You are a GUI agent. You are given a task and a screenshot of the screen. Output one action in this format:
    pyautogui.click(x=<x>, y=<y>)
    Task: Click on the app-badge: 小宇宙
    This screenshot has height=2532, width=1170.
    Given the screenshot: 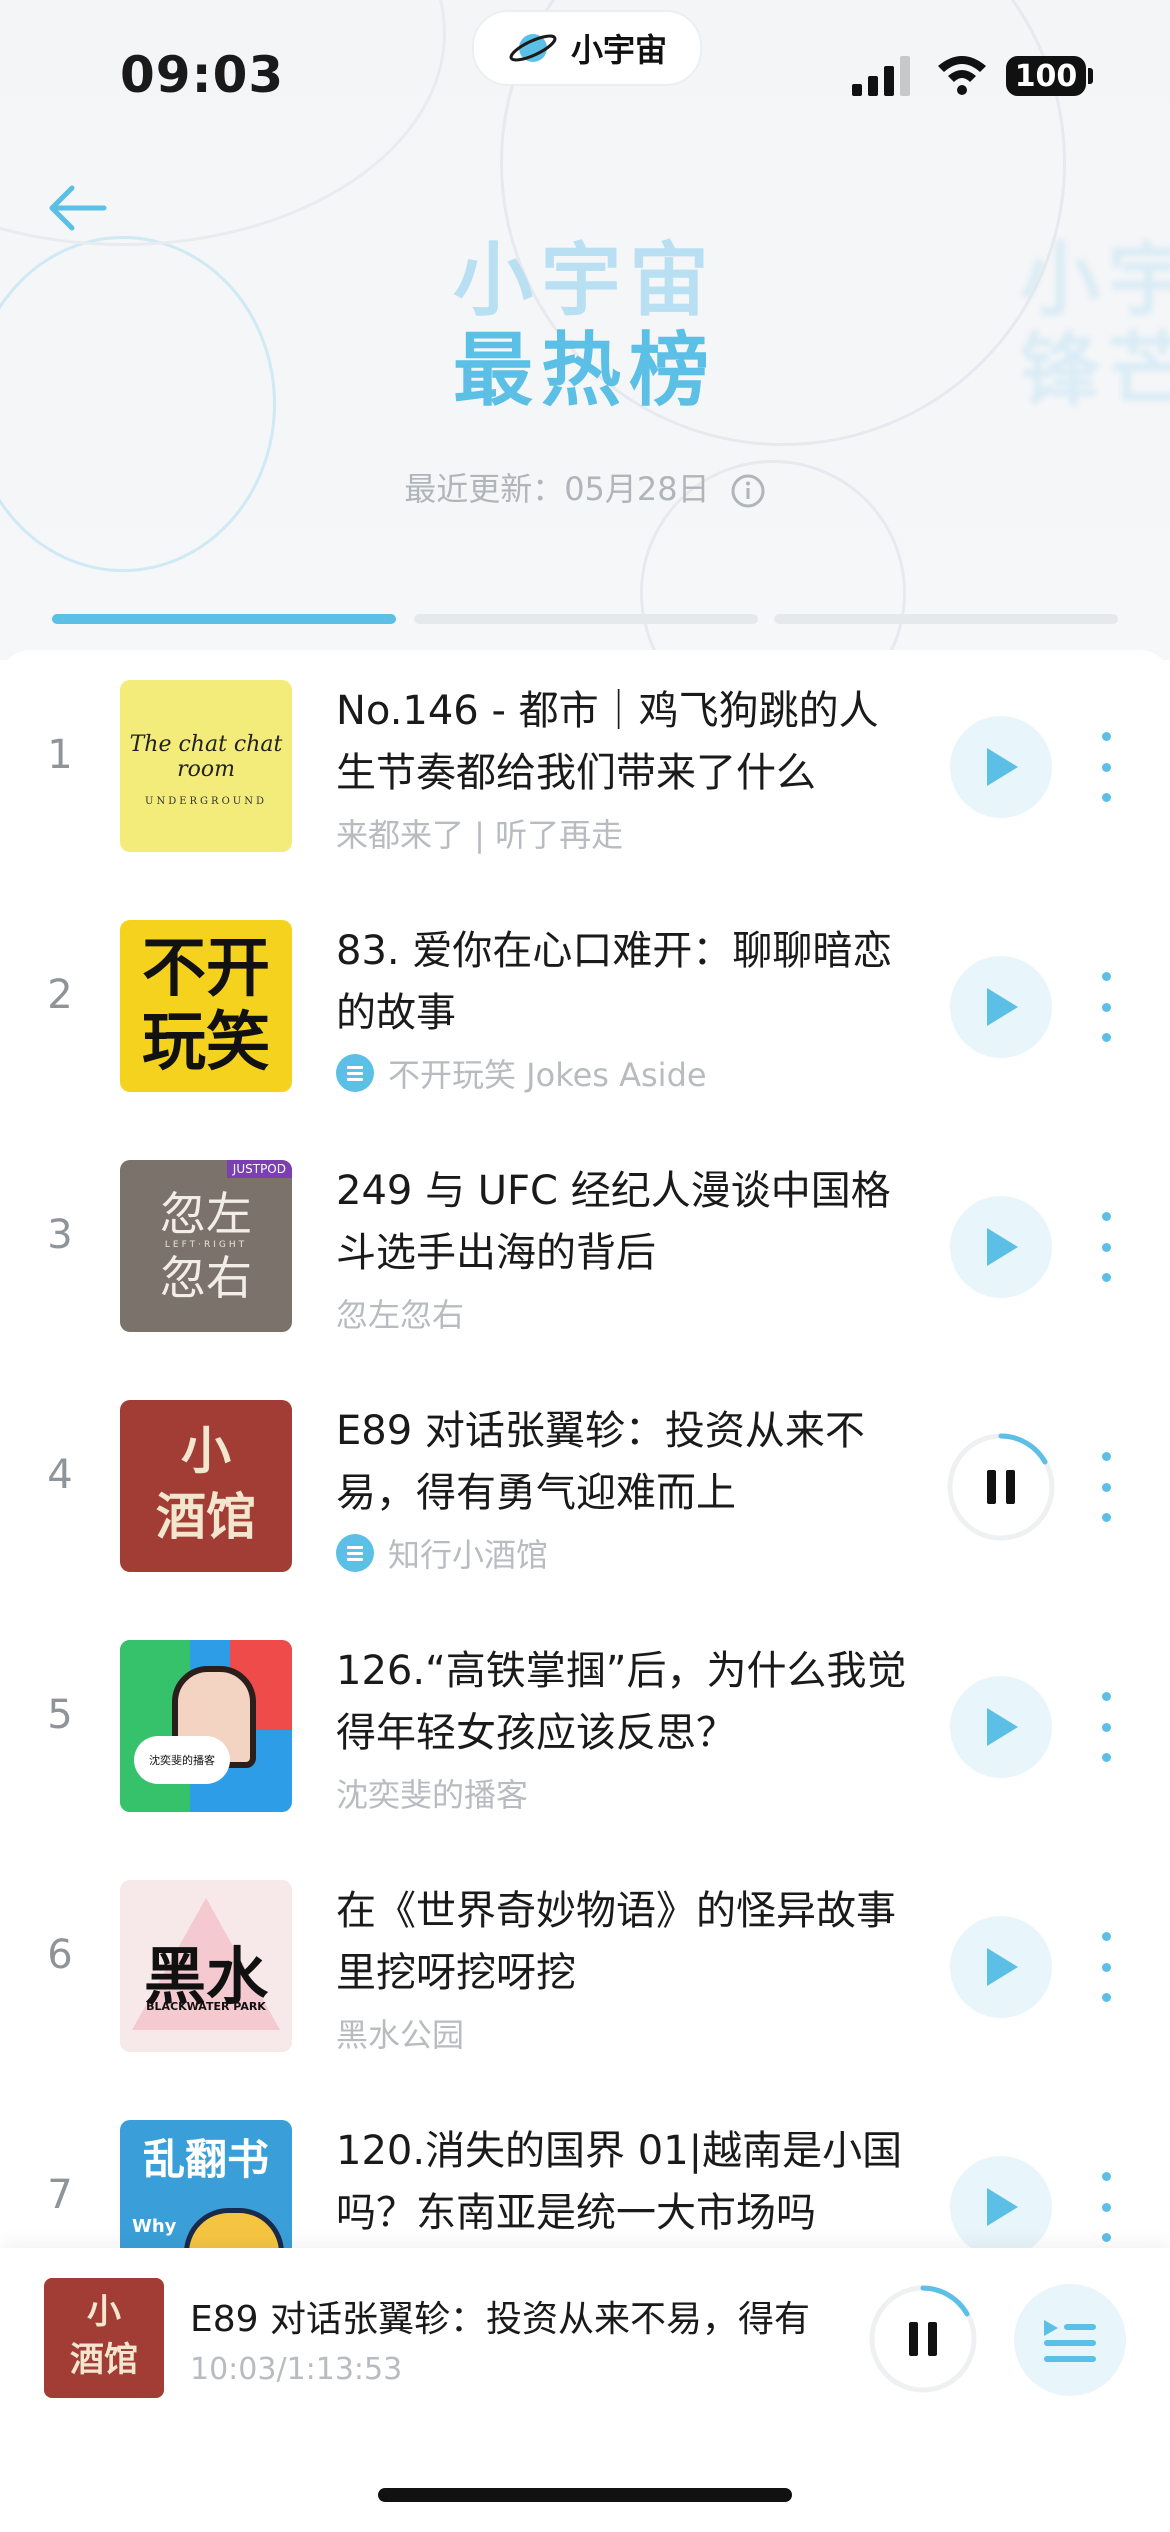 What is the action you would take?
    pyautogui.click(x=587, y=48)
    